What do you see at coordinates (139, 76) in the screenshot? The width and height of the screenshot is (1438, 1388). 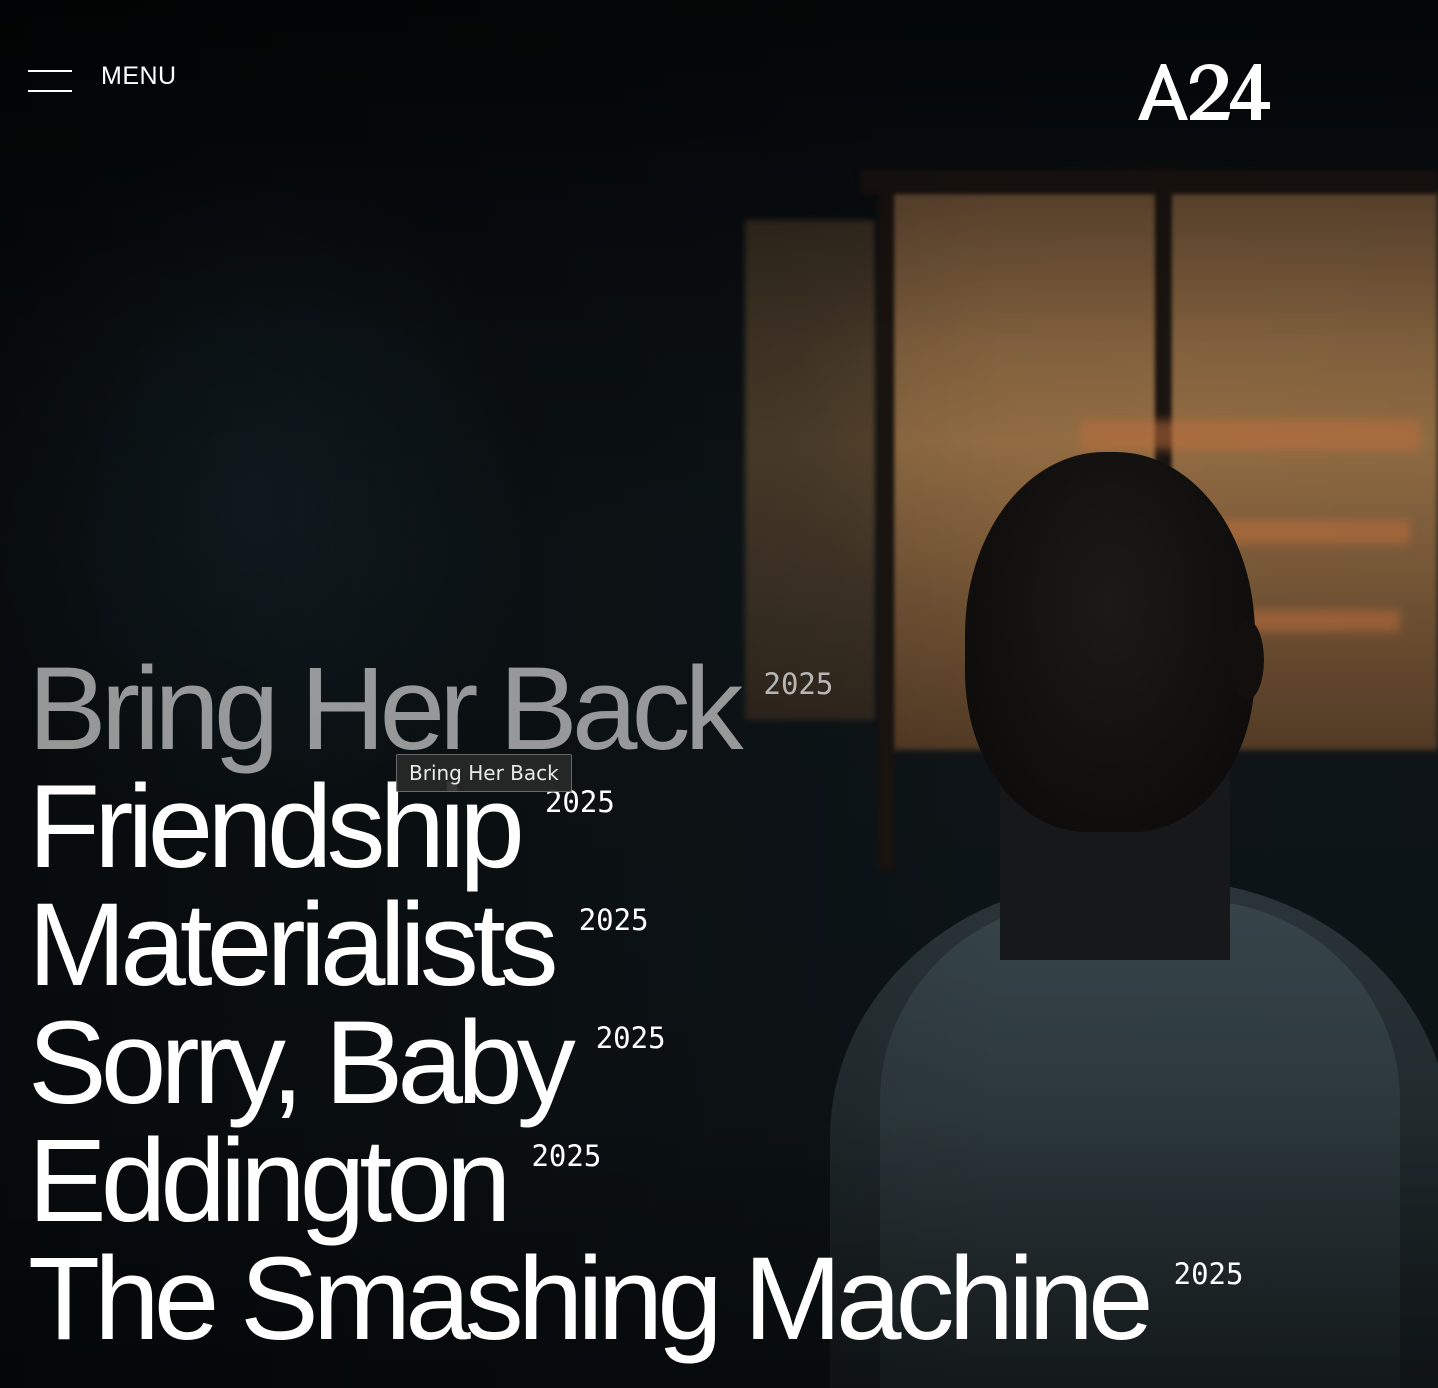 I see `menu-label: MENU` at bounding box center [139, 76].